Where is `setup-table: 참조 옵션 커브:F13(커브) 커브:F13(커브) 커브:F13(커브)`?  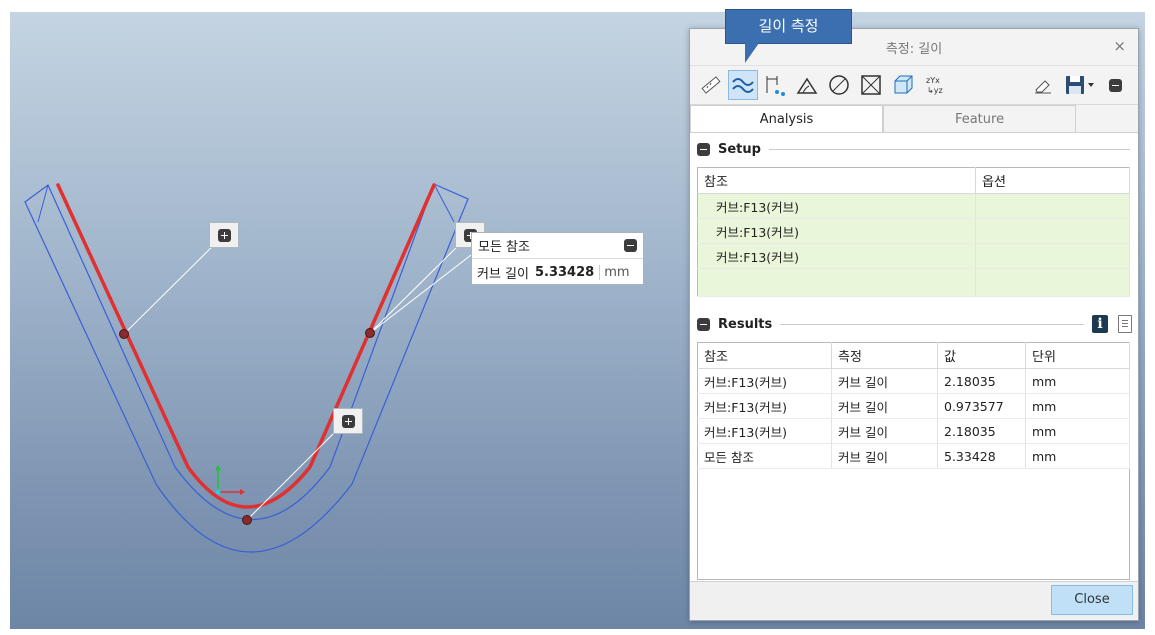 setup-table: 참조 옵션 커브:F13(커브) 커브:F13(커브) 커브:F13(커브) is located at coordinates (913, 232).